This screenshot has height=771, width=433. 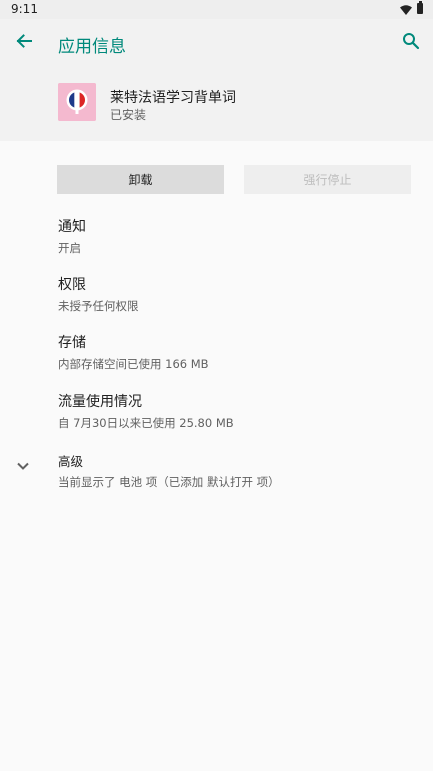 I want to click on pref-title: 权限, so click(x=72, y=285).